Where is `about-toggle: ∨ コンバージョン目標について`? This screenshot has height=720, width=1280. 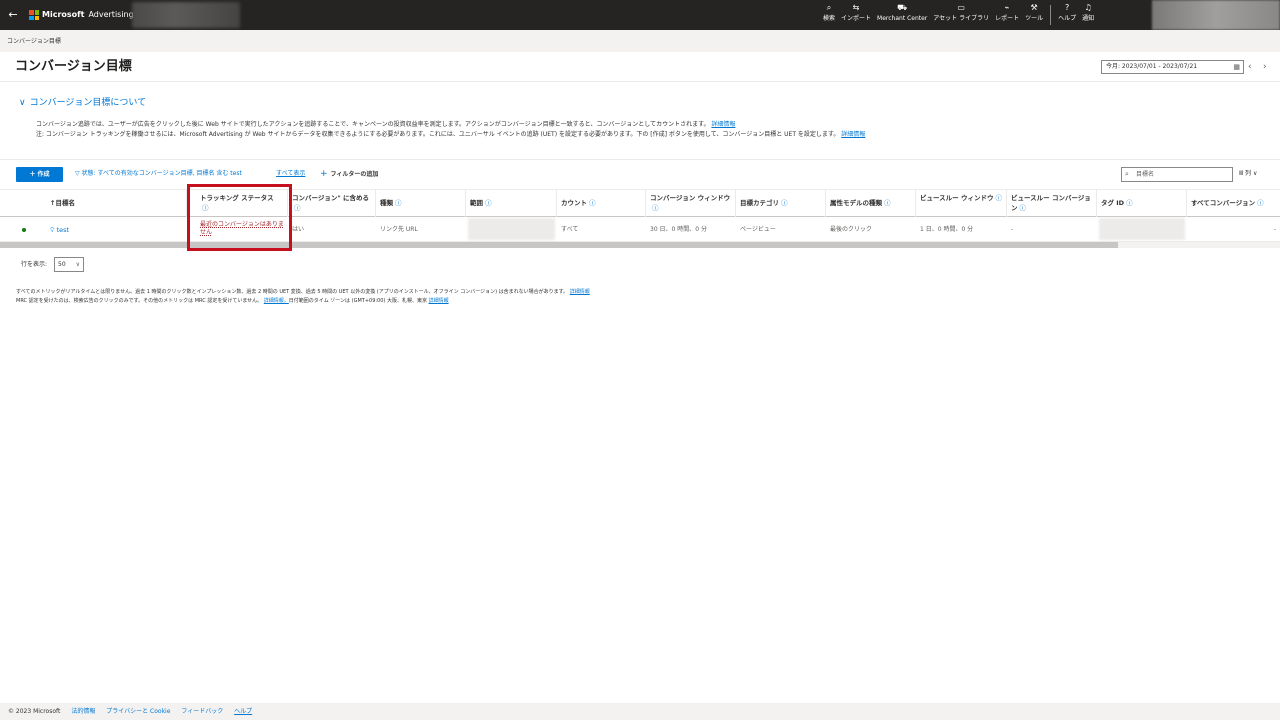 about-toggle: ∨ コンバージョン目標について is located at coordinates (82, 103).